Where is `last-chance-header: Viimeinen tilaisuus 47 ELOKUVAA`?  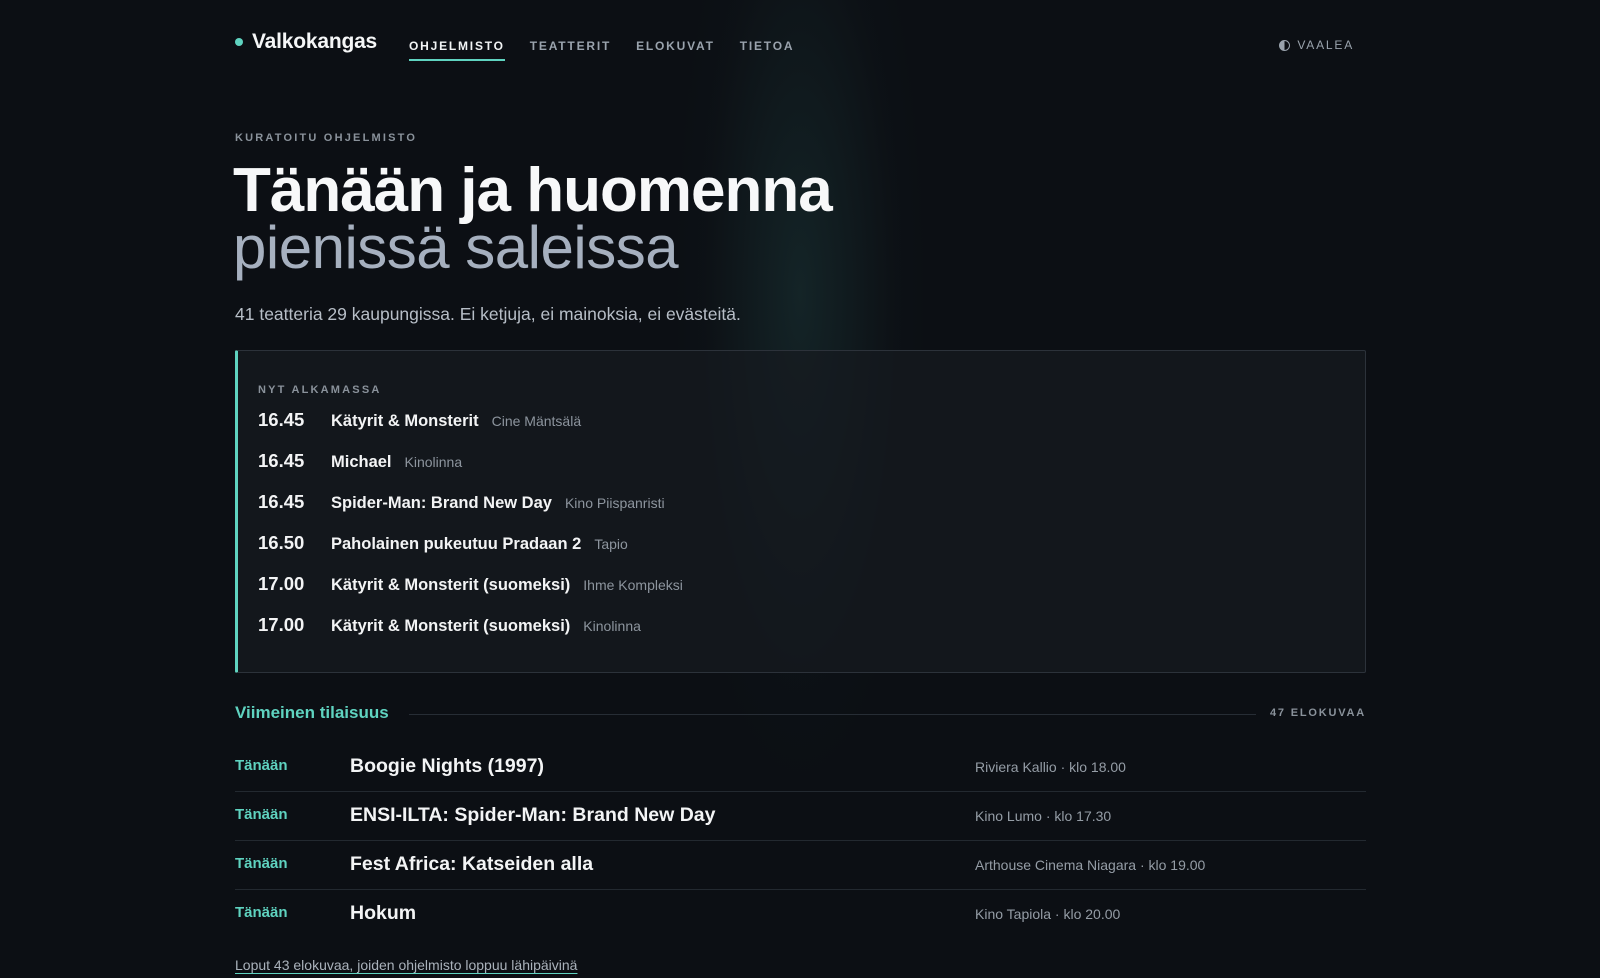 last-chance-header: Viimeinen tilaisuus 47 ELOKUVAA is located at coordinates (800, 714).